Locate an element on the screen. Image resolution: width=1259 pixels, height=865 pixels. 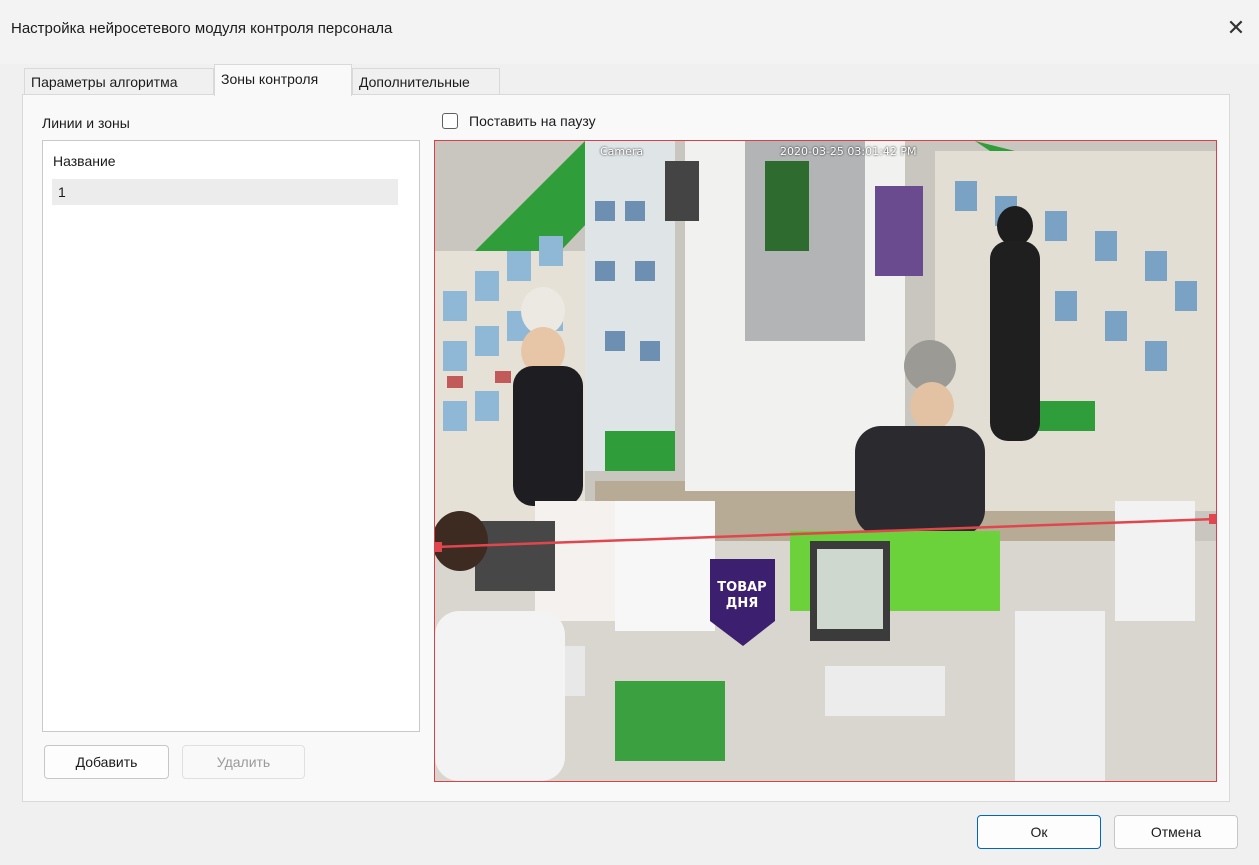
camera-timestamp: 2020-03-25 03:01:42 PM is located at coordinates (848, 151).